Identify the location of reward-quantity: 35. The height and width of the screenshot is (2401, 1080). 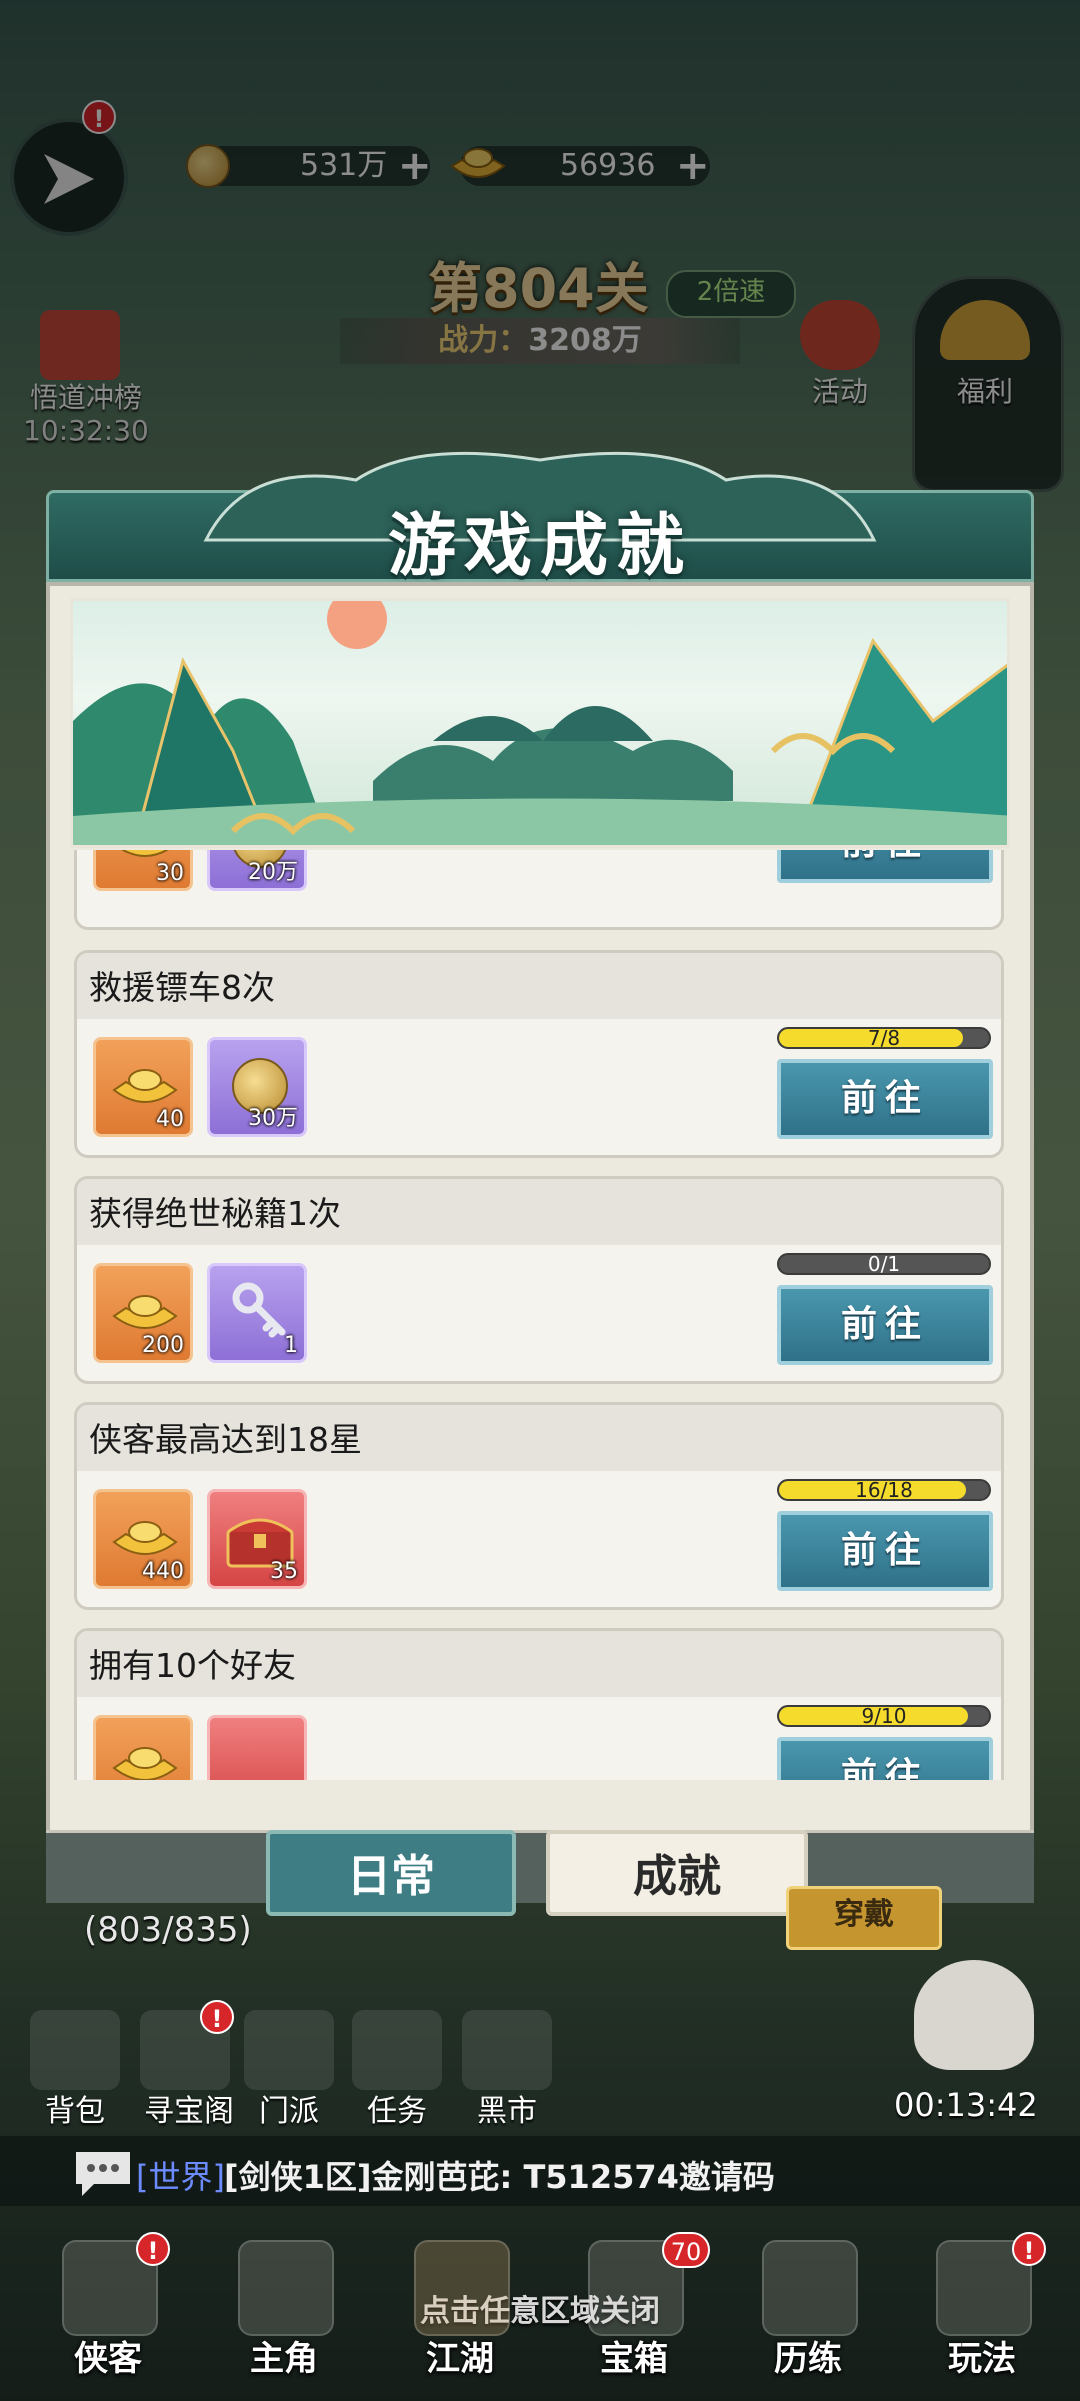
(284, 1571).